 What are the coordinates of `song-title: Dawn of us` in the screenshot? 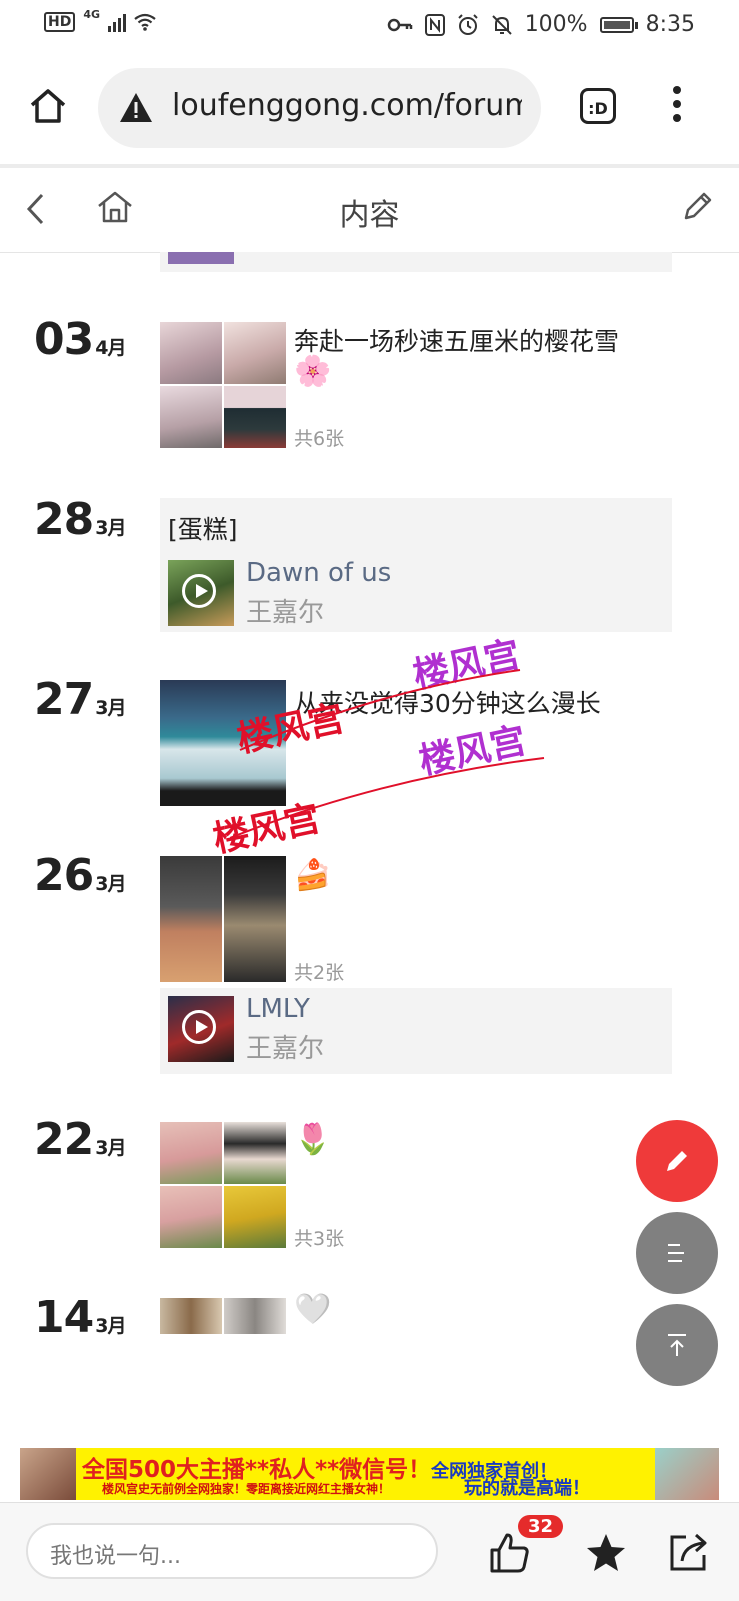 It's located at (318, 573).